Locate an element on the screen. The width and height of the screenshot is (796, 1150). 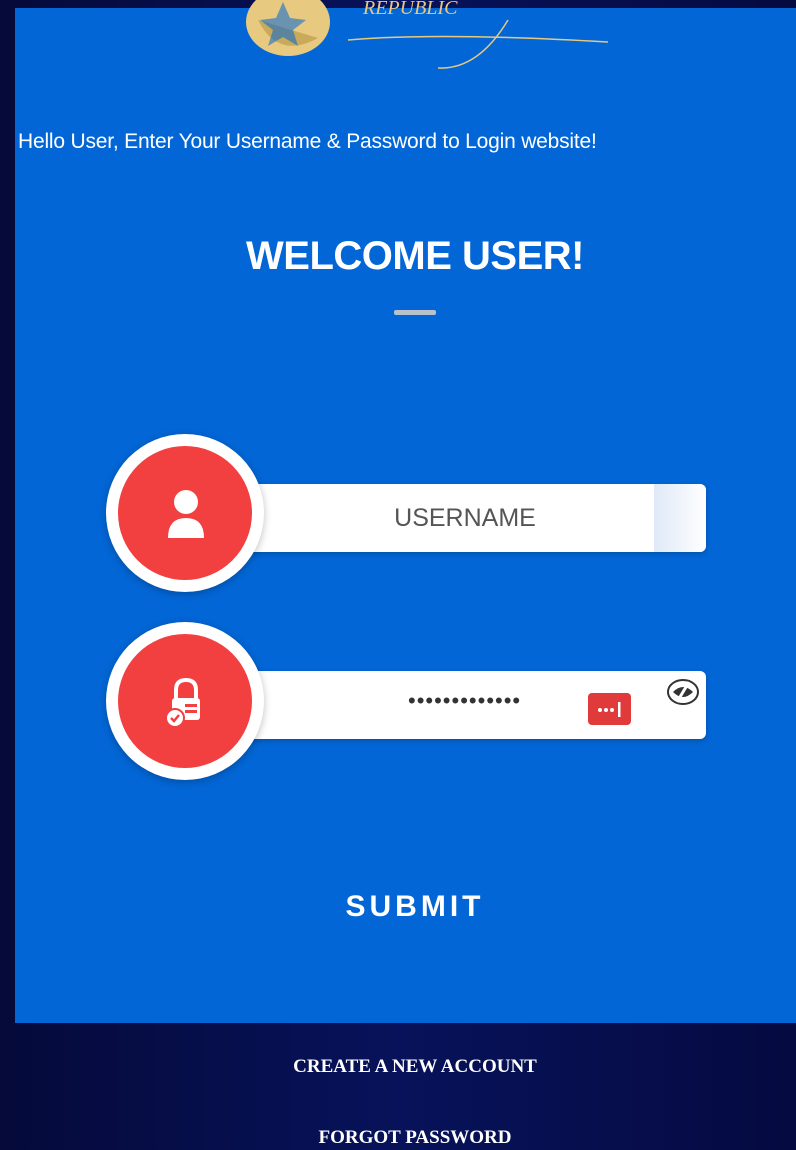
toggle-visibility-icon is located at coordinates (683, 692).